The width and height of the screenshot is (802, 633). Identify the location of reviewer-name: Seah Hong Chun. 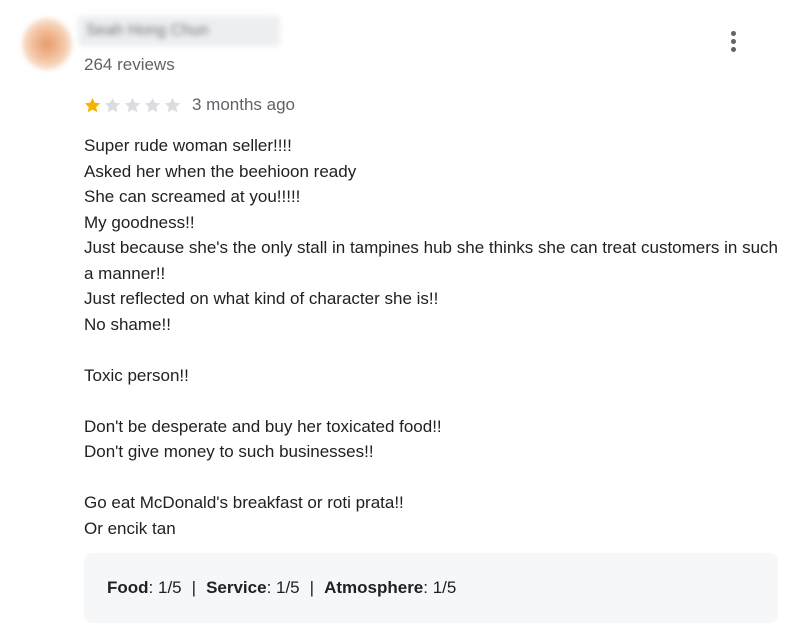
(179, 31).